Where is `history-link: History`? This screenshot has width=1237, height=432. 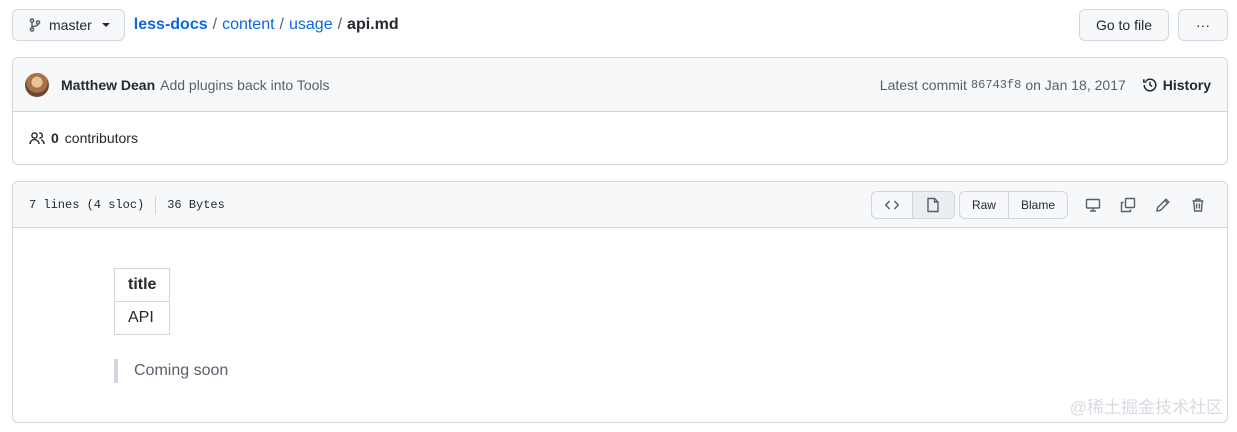 history-link: History is located at coordinates (1176, 85).